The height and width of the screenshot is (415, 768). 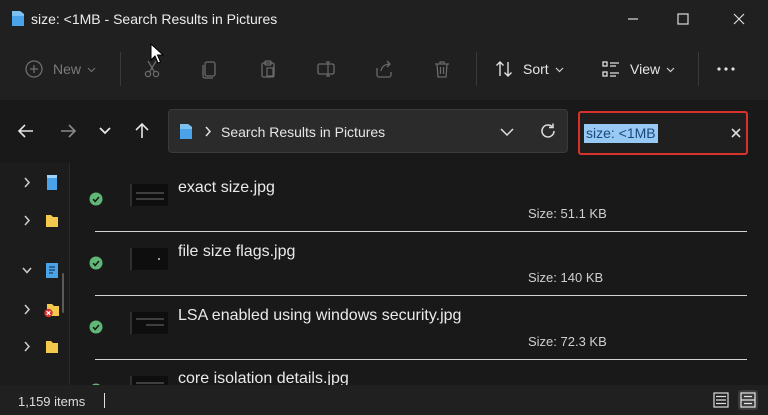 I want to click on details-view-icon, so click(x=721, y=400).